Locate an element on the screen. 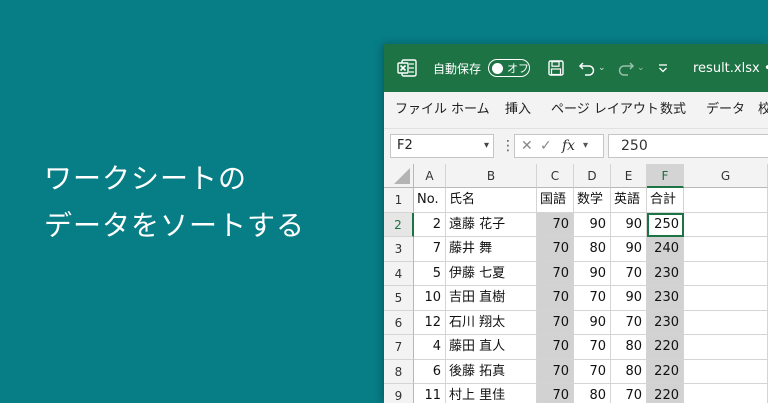  formula-input: 250 is located at coordinates (688, 146).